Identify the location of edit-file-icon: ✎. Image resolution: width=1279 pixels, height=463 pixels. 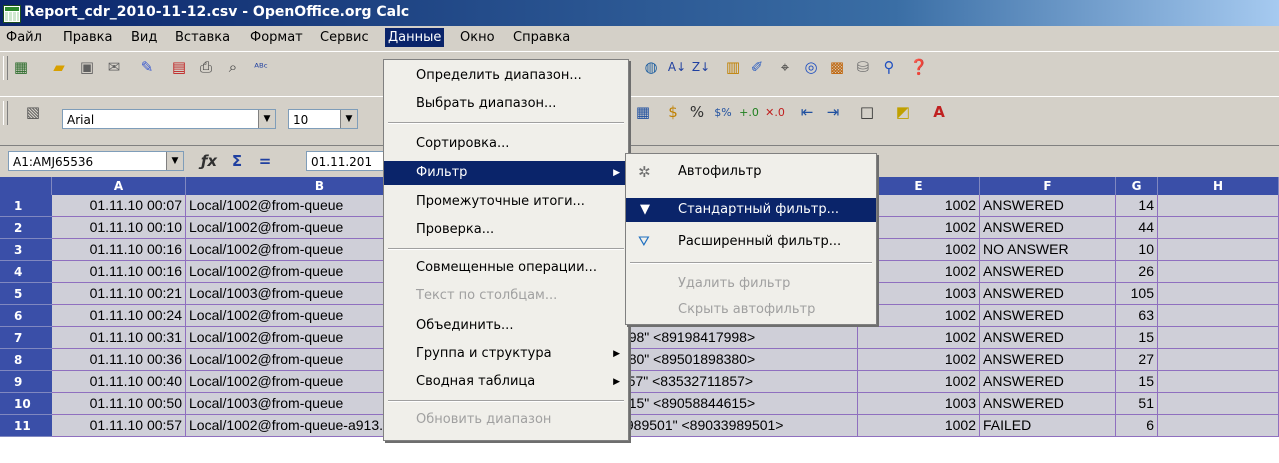
(147, 67).